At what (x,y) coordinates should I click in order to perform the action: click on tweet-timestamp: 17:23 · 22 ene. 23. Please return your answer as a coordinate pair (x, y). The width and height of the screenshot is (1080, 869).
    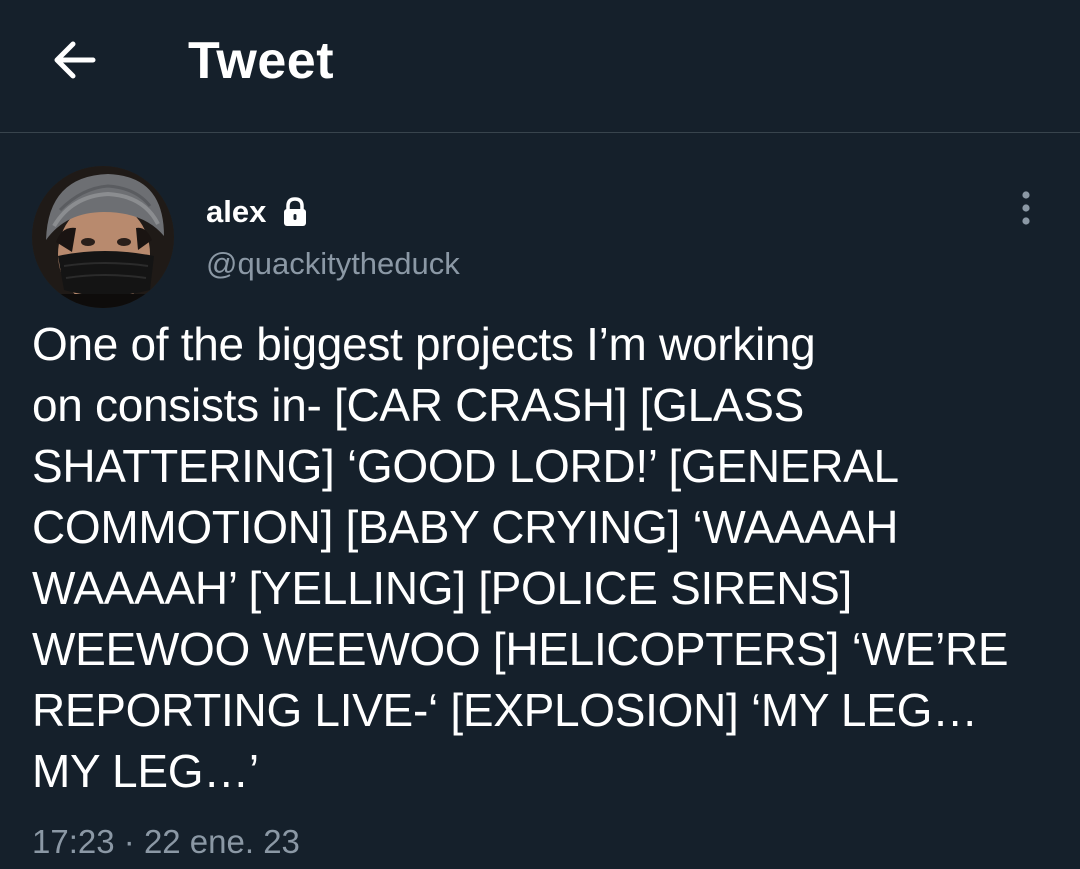
    Looking at the image, I should click on (166, 842).